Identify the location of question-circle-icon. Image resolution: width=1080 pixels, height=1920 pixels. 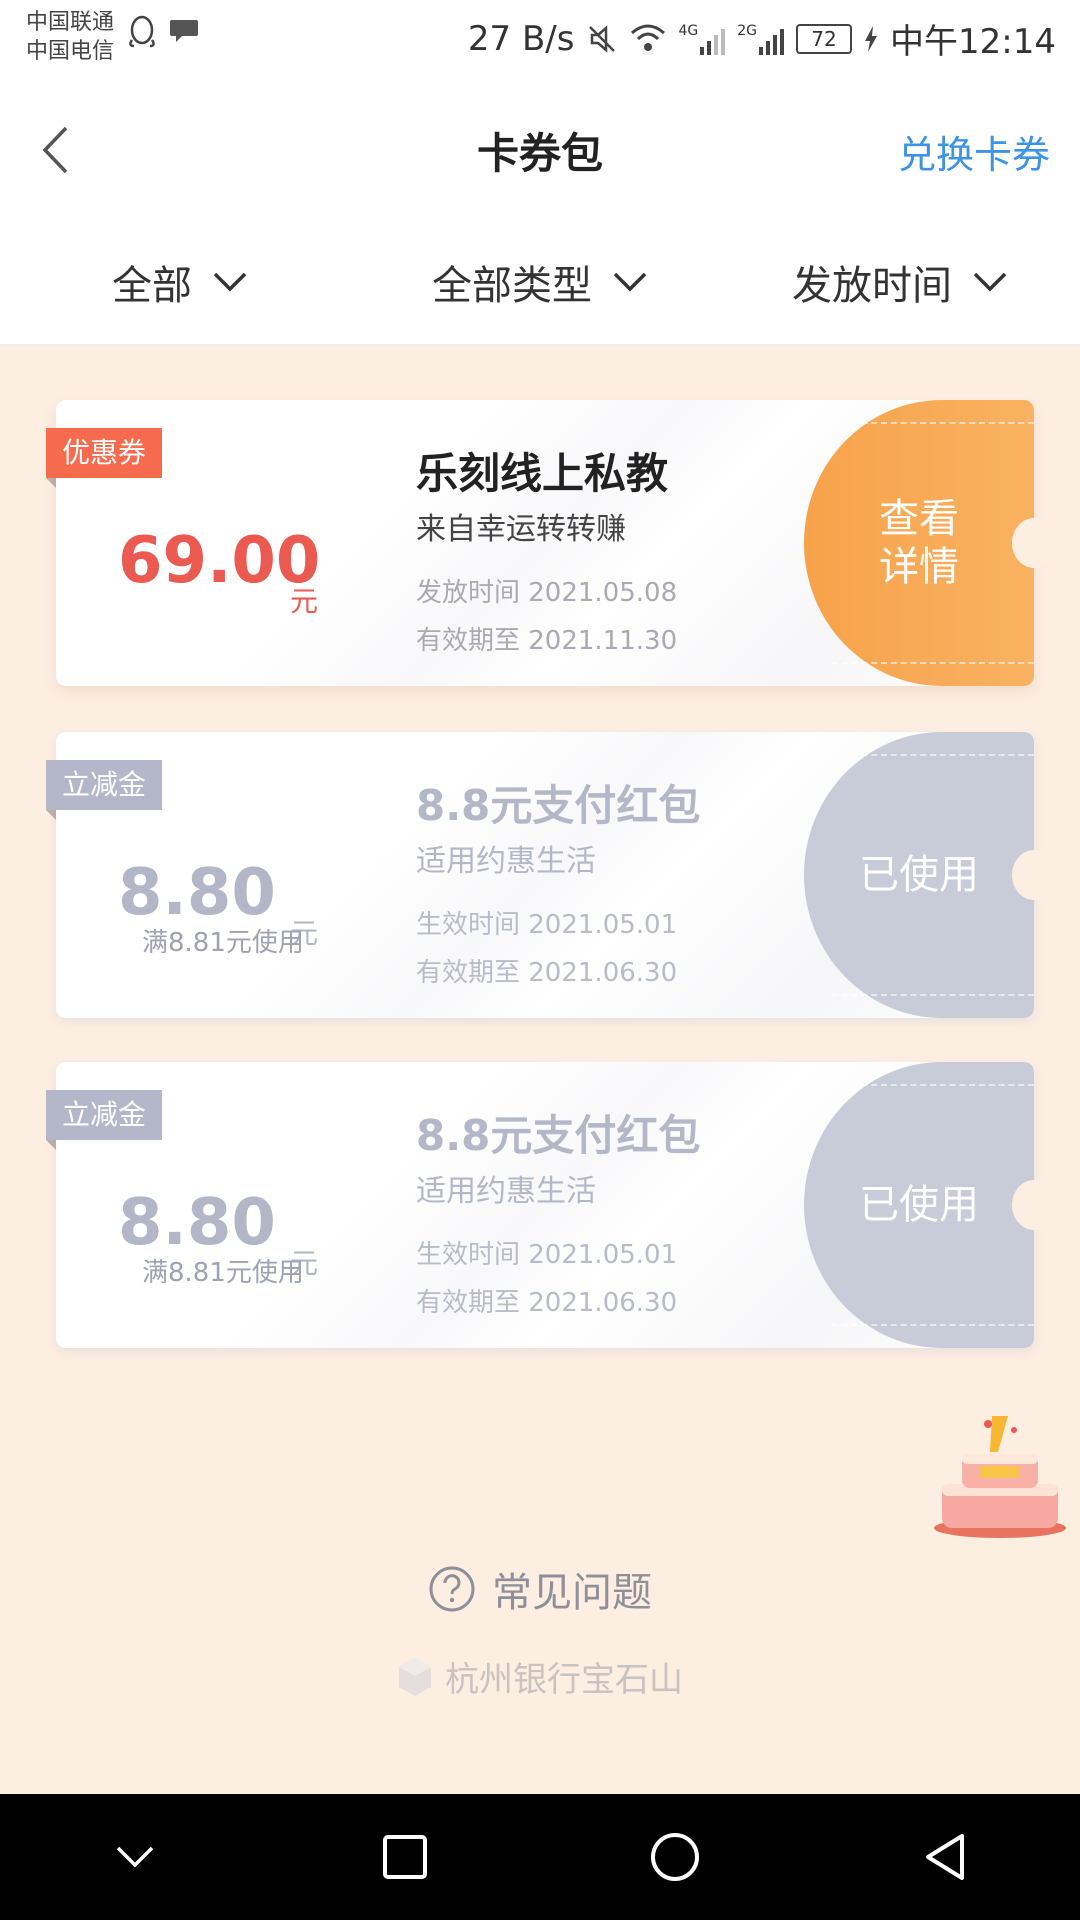
(452, 1589).